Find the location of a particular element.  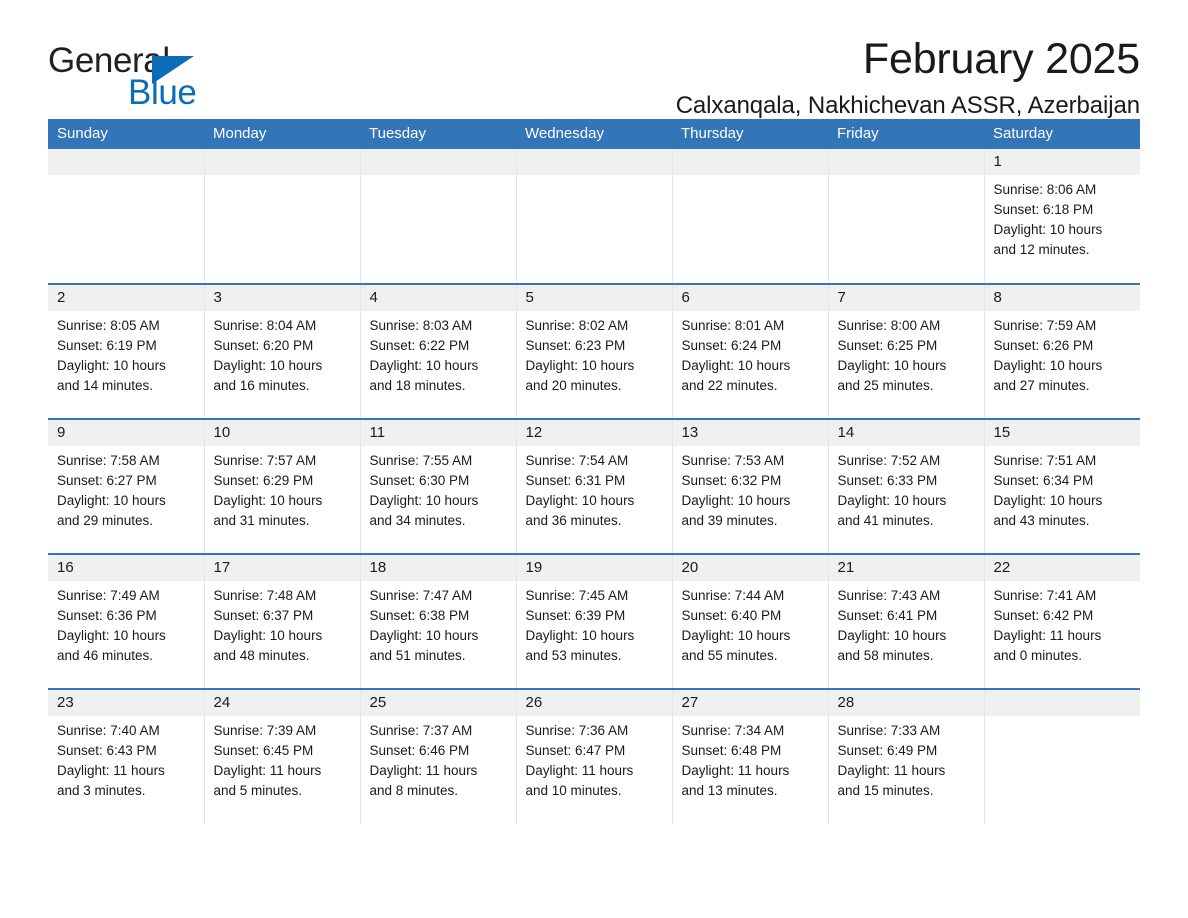

sunset-text: Sunset: 6:23 PM is located at coordinates (575, 345).